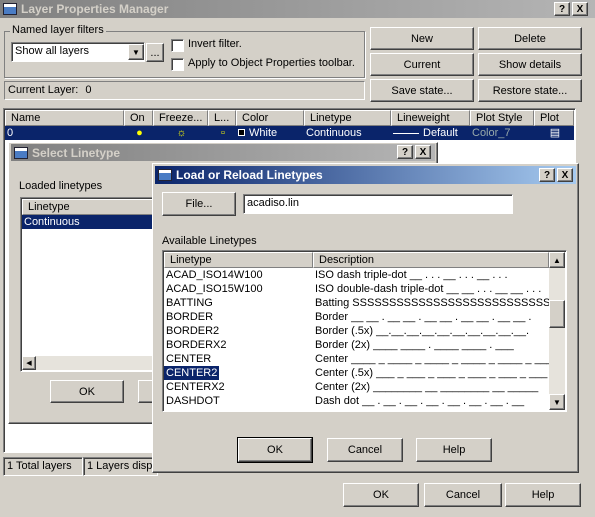  What do you see at coordinates (440, 133) in the screenshot?
I see `layer-lineweight: Default` at bounding box center [440, 133].